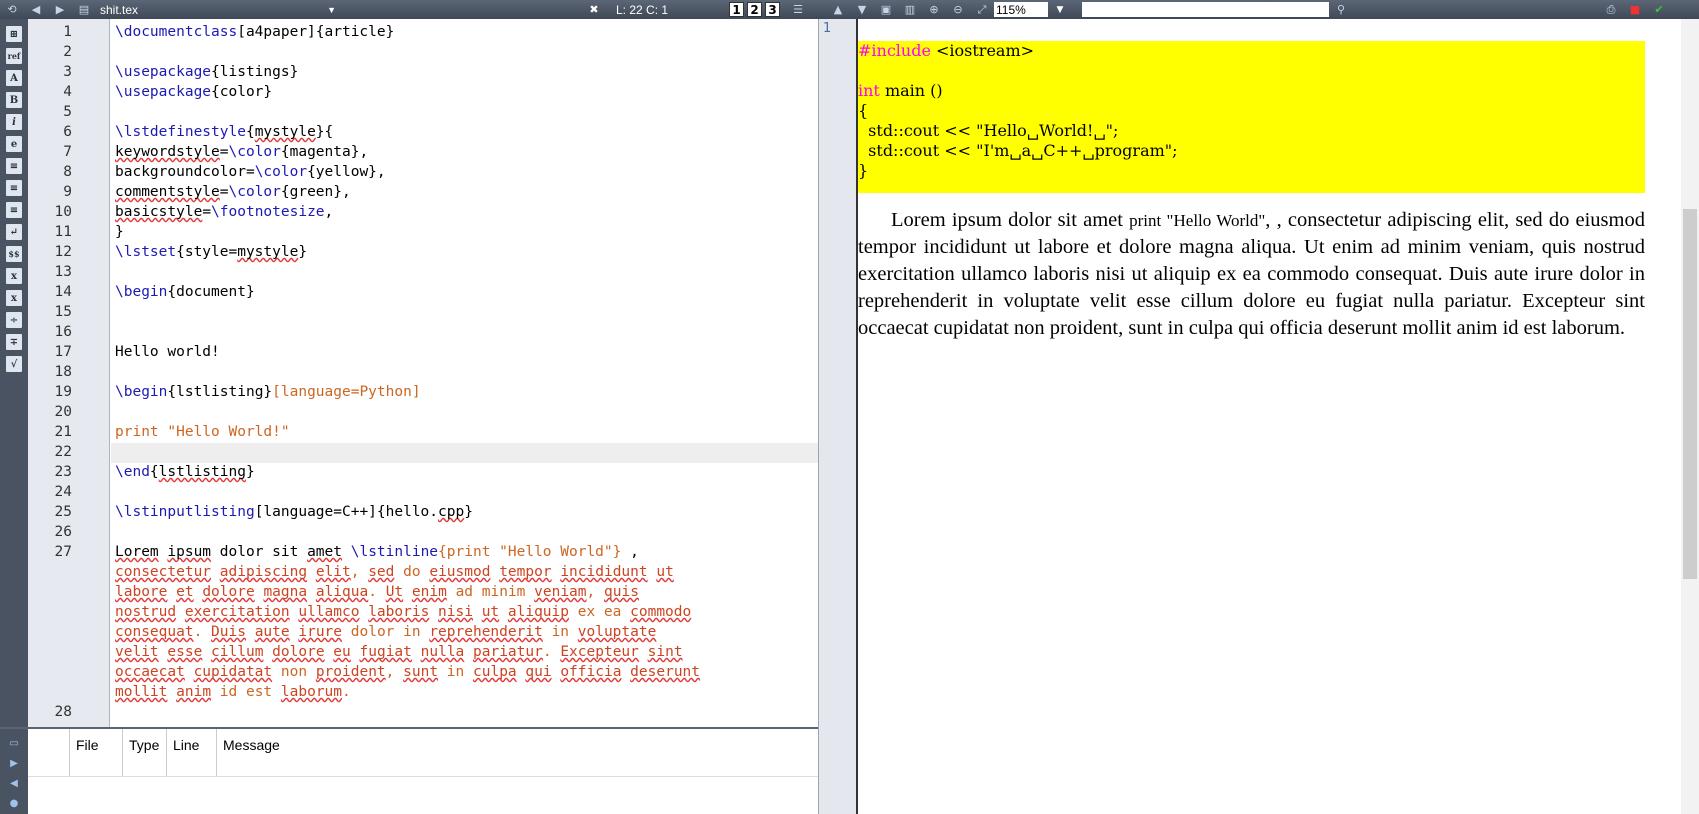  What do you see at coordinates (250, 172) in the screenshot?
I see `code-line-8: backgroundcolor=\color{yellow},` at bounding box center [250, 172].